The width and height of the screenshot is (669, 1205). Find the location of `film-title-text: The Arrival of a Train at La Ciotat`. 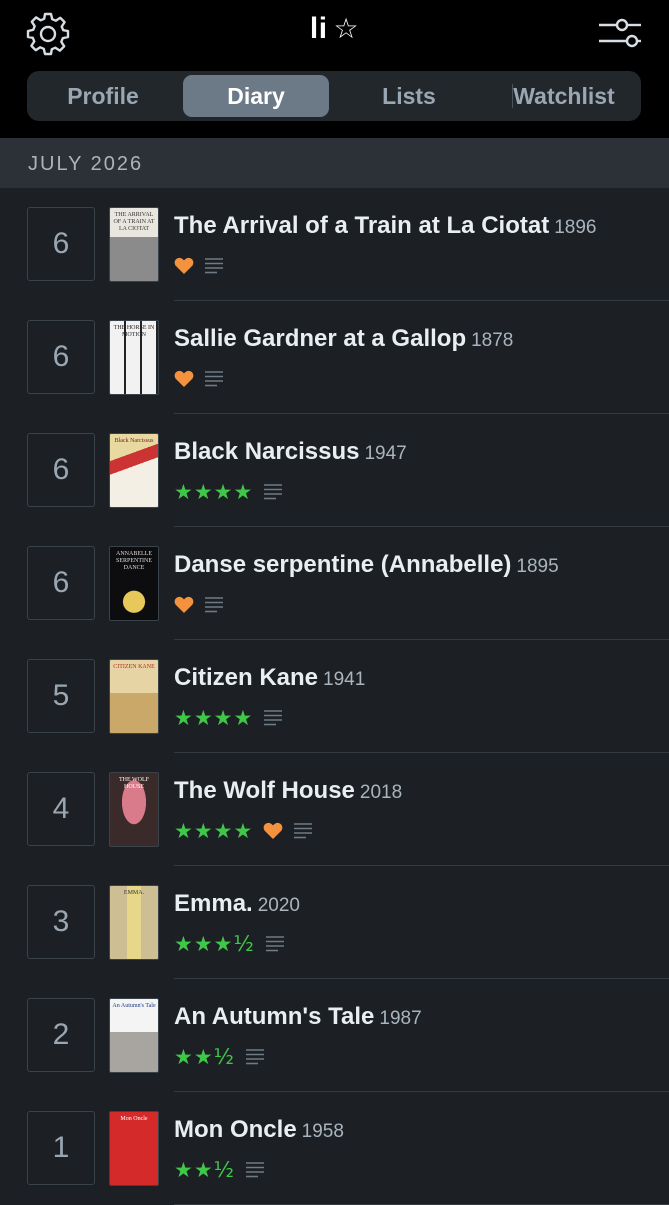

film-title-text: The Arrival of a Train at La Ciotat is located at coordinates (362, 225).